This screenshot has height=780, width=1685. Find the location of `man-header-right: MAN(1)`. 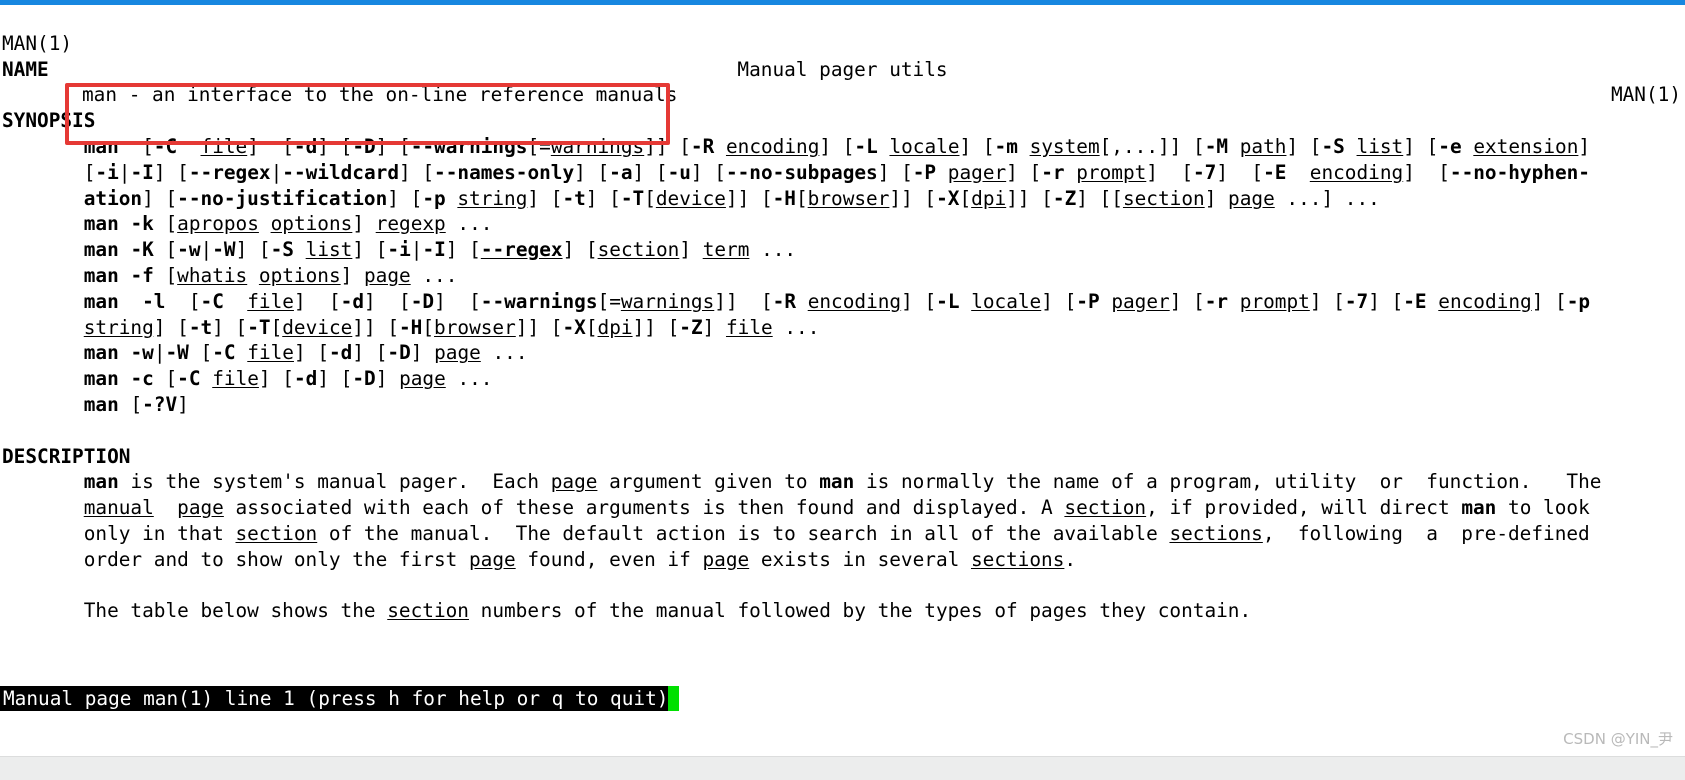

man-header-right: MAN(1) is located at coordinates (1645, 95).